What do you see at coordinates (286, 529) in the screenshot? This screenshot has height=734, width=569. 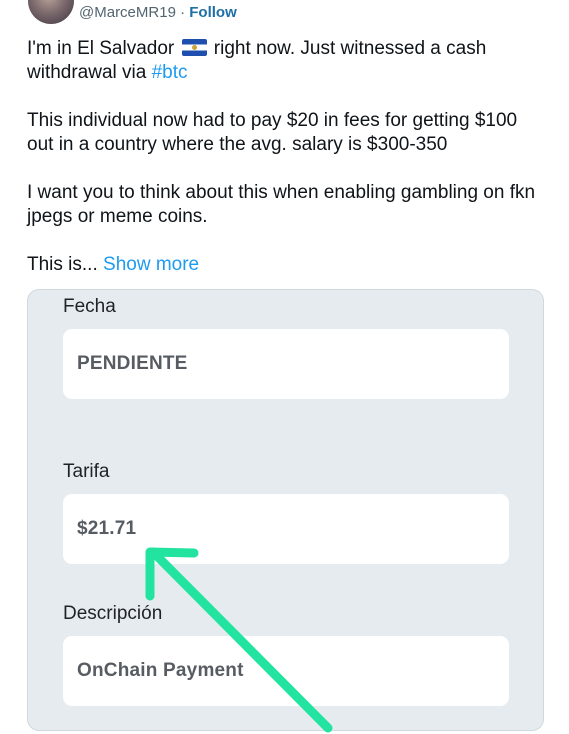 I see `tarifa-field: $21.71` at bounding box center [286, 529].